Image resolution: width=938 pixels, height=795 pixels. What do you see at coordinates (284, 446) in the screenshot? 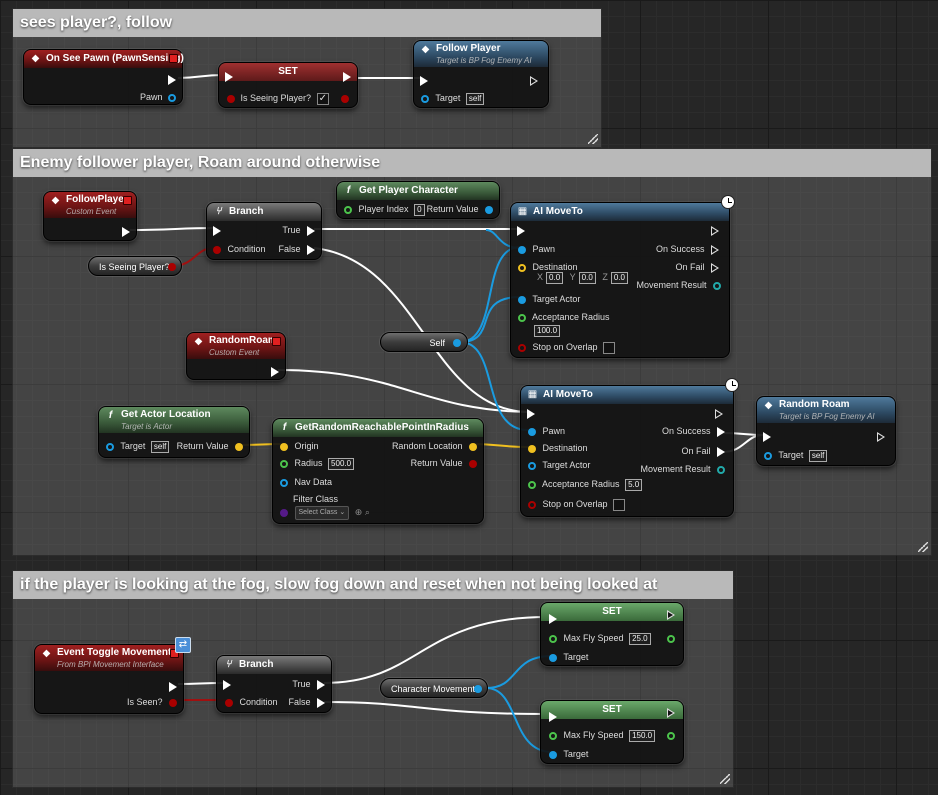
I see `origin-pin-icon` at bounding box center [284, 446].